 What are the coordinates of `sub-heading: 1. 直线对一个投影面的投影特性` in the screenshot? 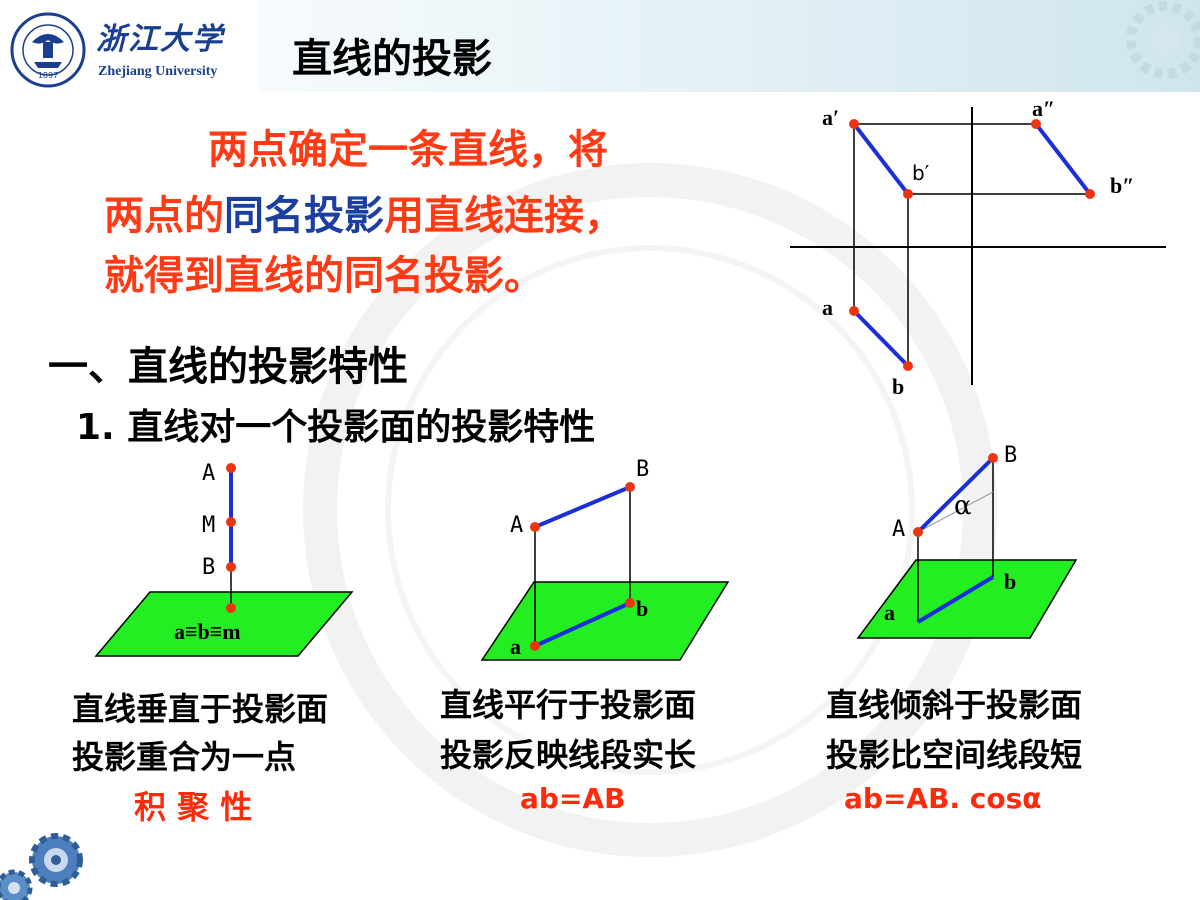 It's located at (336, 427).